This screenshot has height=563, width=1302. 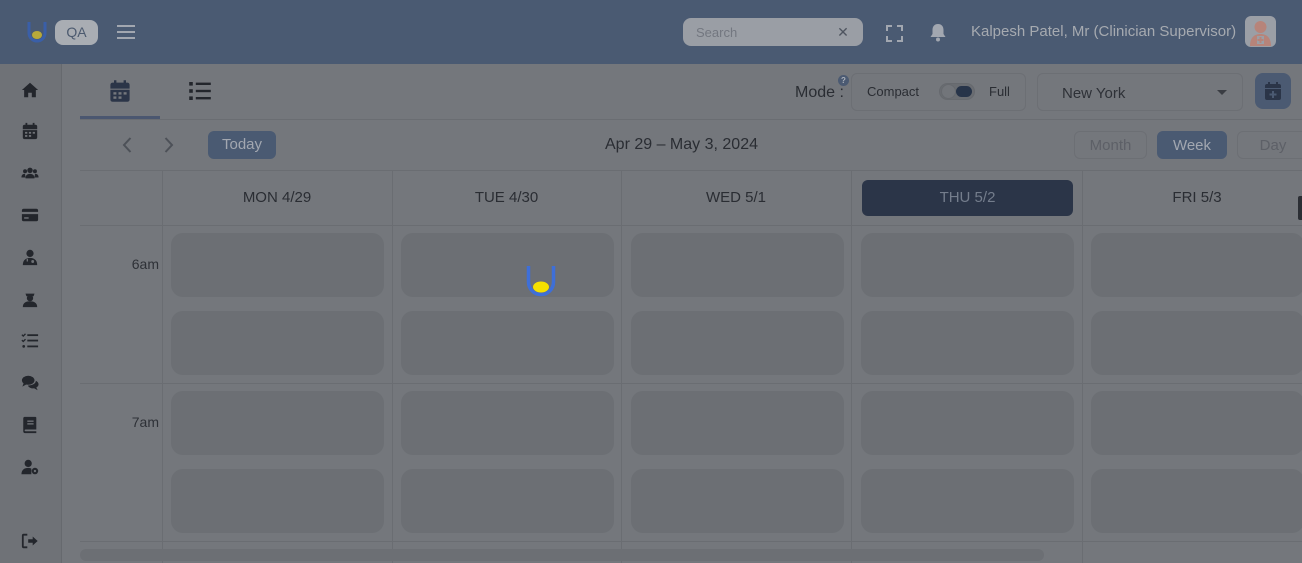 What do you see at coordinates (30, 173) in the screenshot?
I see `users-icon` at bounding box center [30, 173].